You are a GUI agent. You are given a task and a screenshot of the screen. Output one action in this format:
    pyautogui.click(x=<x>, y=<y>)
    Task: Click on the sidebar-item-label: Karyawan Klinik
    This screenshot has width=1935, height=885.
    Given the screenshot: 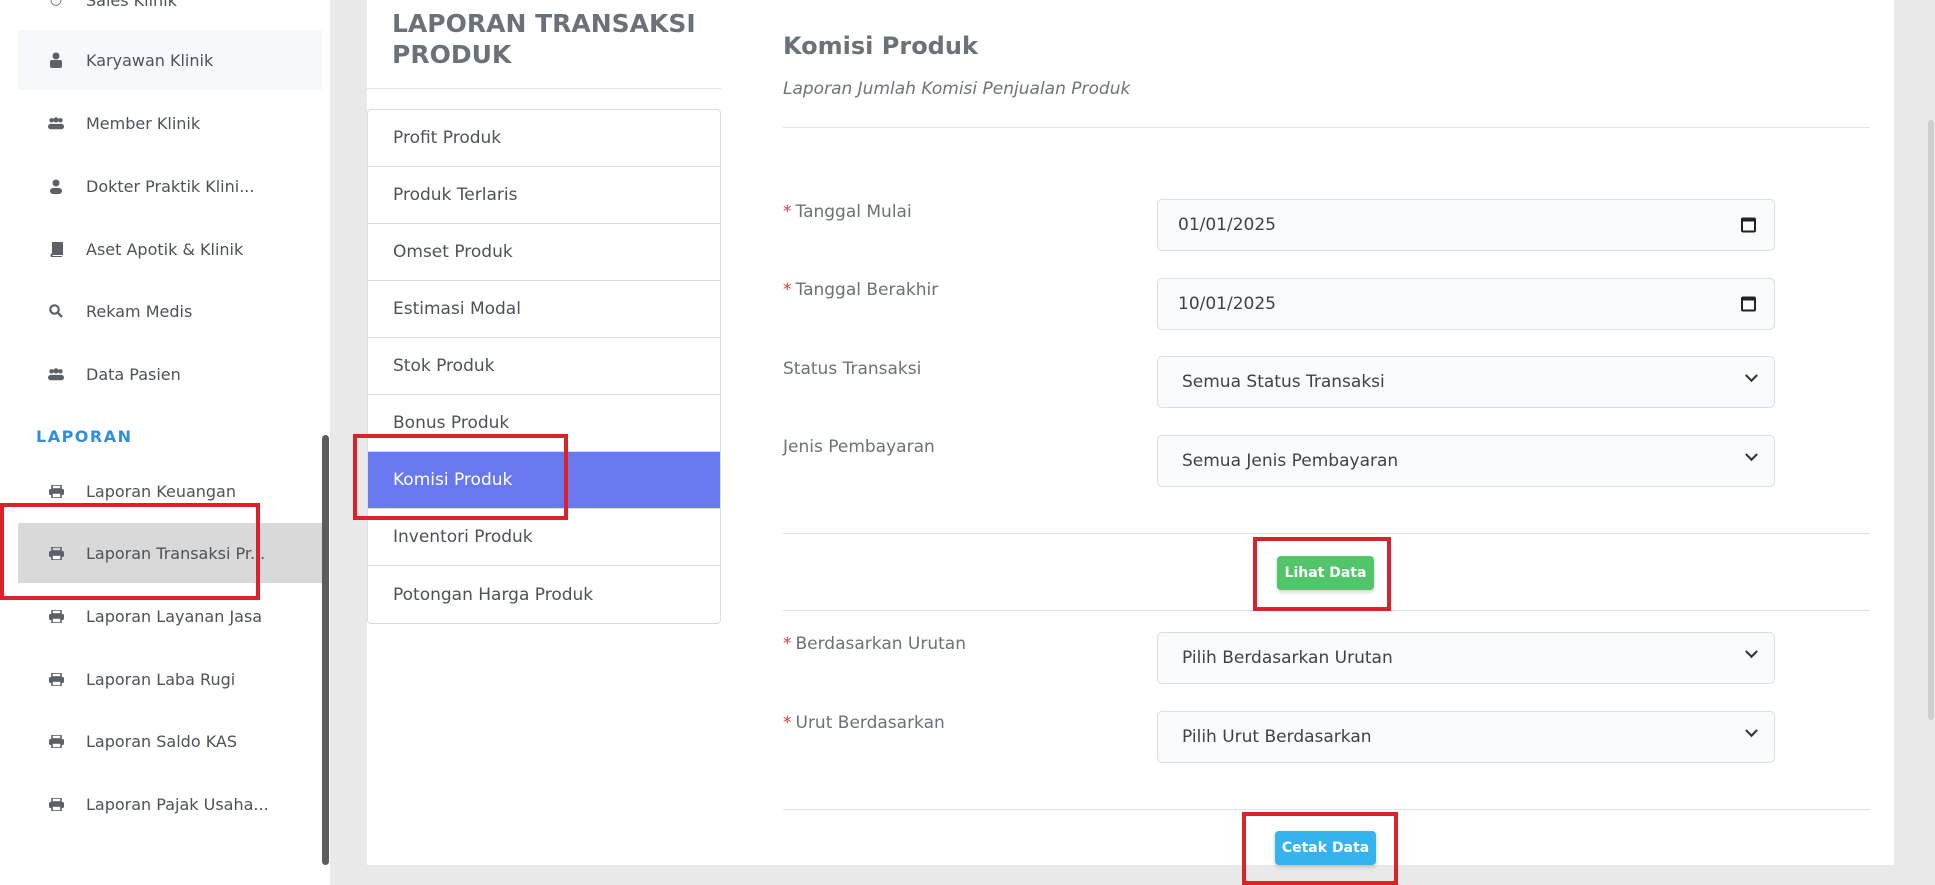 What is the action you would take?
    pyautogui.click(x=150, y=60)
    